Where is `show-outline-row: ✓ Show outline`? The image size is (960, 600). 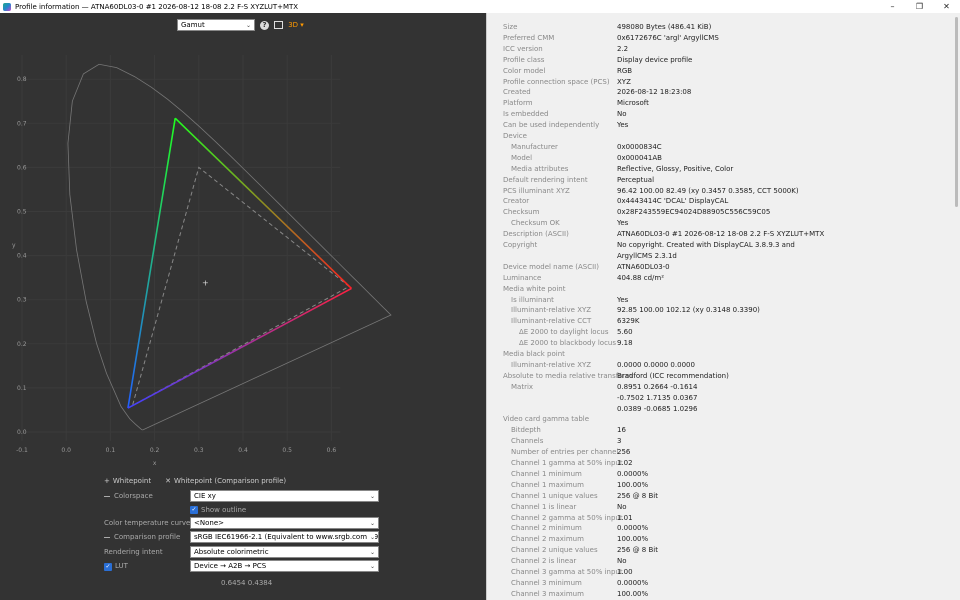
show-outline-row: ✓ Show outline is located at coordinates (290, 510).